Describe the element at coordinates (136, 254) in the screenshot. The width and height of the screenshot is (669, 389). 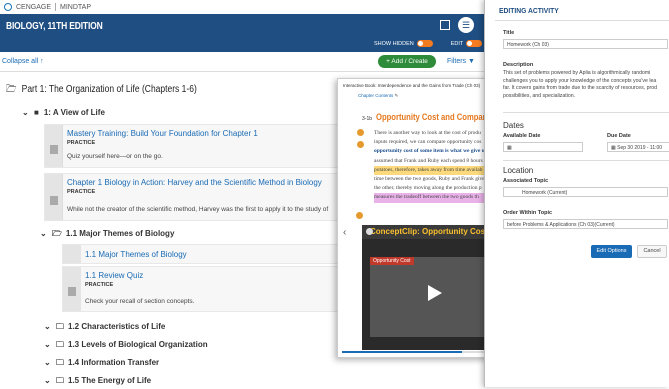
I see `item-title: 1.1 Major Themes of Biology` at that location.